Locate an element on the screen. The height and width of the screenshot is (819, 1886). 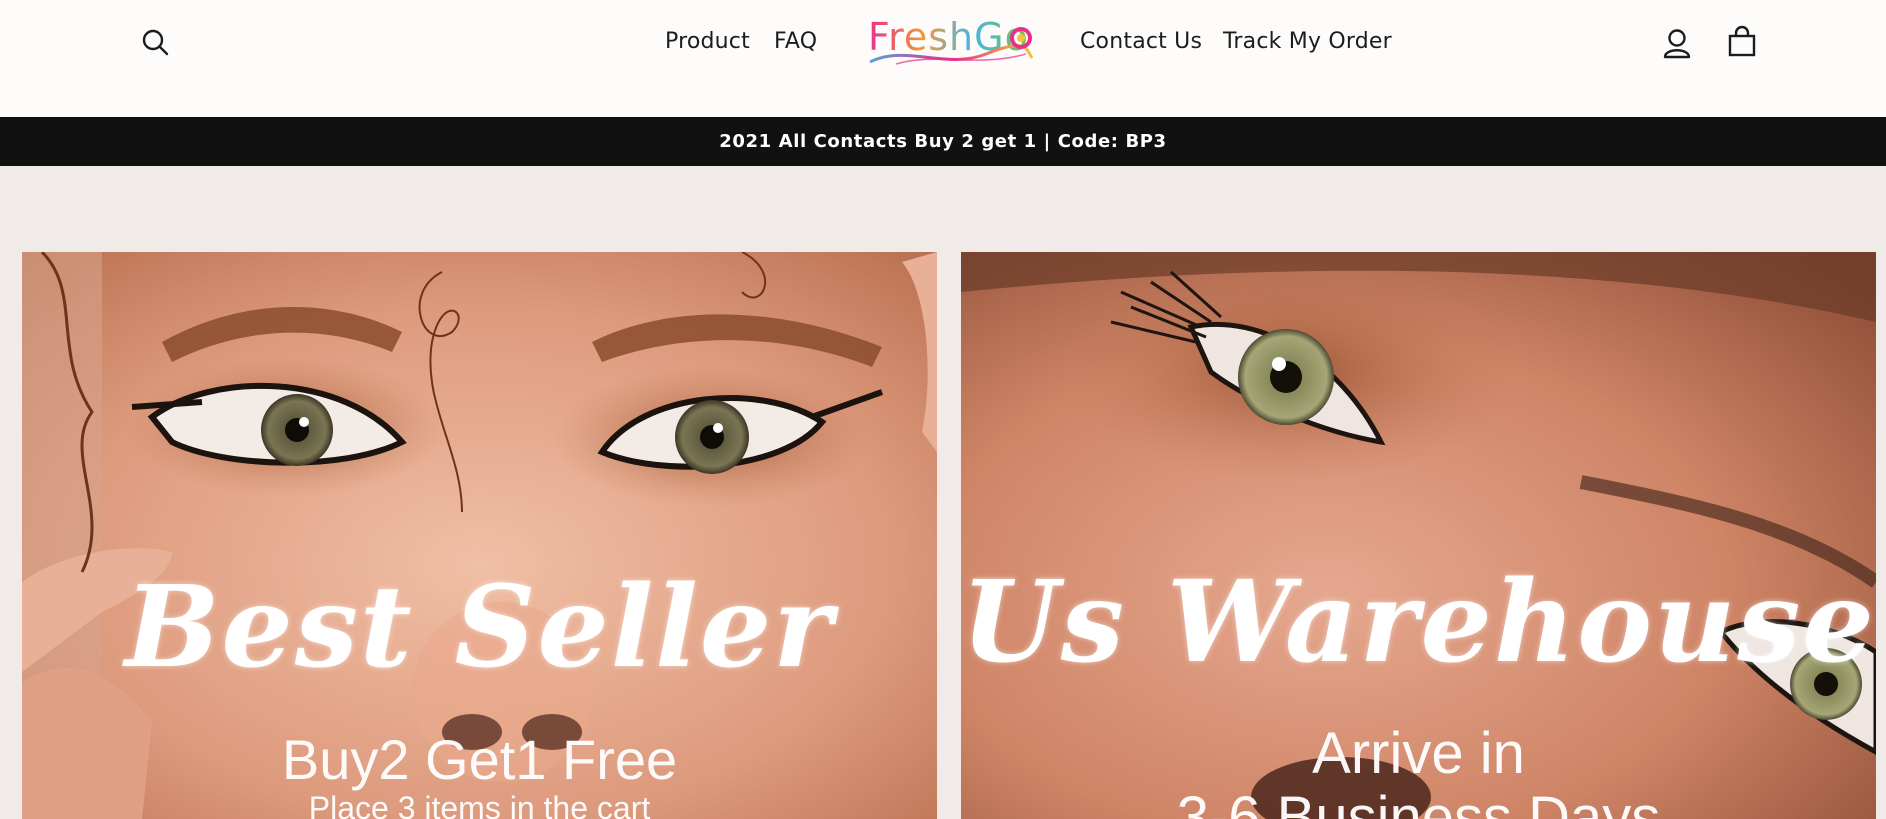
nav-link-contact-us: Contact Us is located at coordinates (1141, 42).